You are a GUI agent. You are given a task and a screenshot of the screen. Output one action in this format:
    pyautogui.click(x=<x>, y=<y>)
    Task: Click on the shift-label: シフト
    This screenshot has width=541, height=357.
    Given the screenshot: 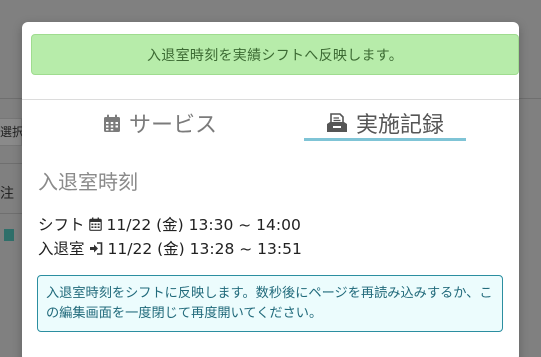 What is the action you would take?
    pyautogui.click(x=61, y=225)
    